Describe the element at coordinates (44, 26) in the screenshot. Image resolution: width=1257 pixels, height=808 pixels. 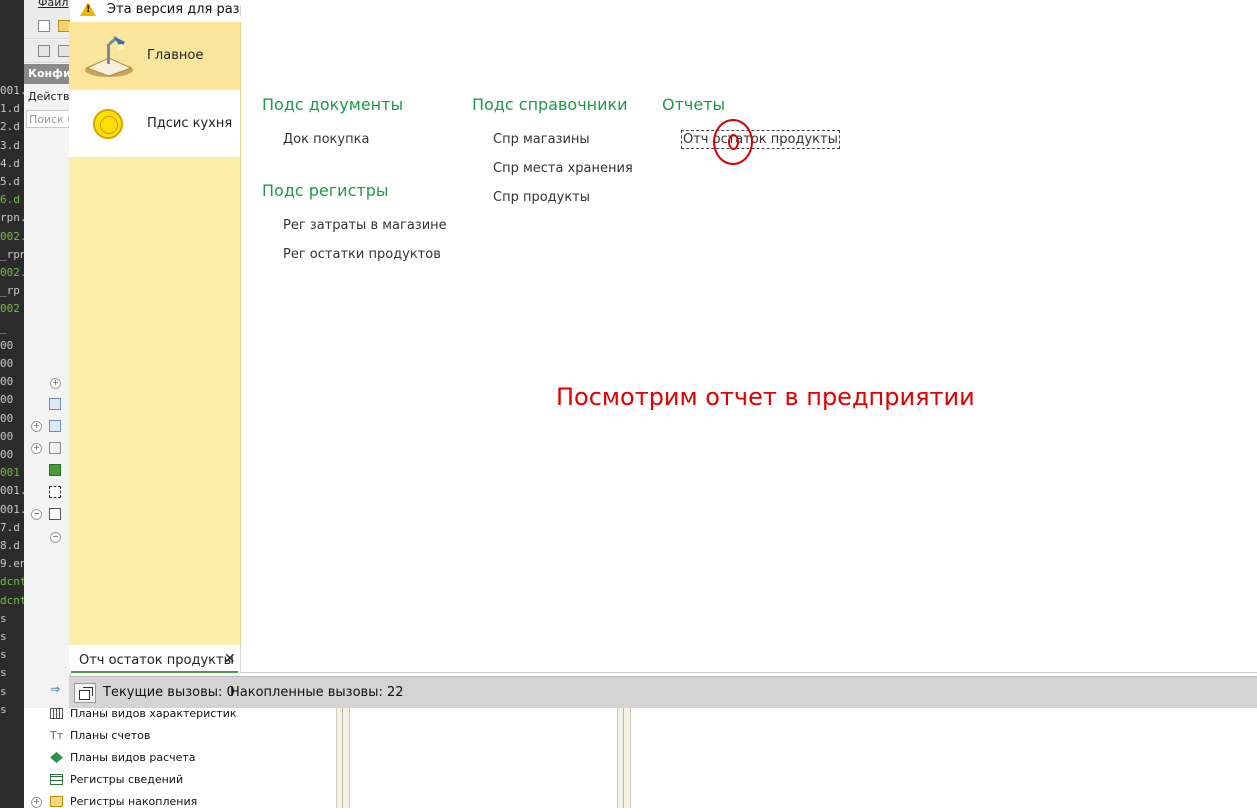
I see `new-doc-icon` at that location.